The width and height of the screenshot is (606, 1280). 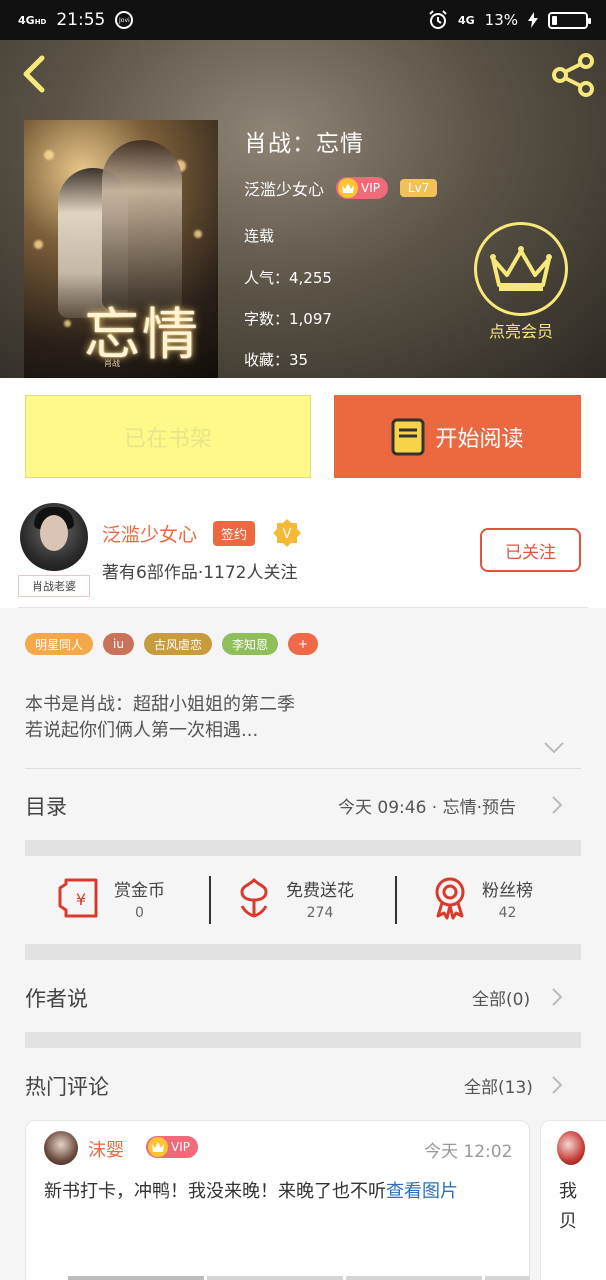 What do you see at coordinates (466, 20) in the screenshot?
I see `signal-4g: 4G` at bounding box center [466, 20].